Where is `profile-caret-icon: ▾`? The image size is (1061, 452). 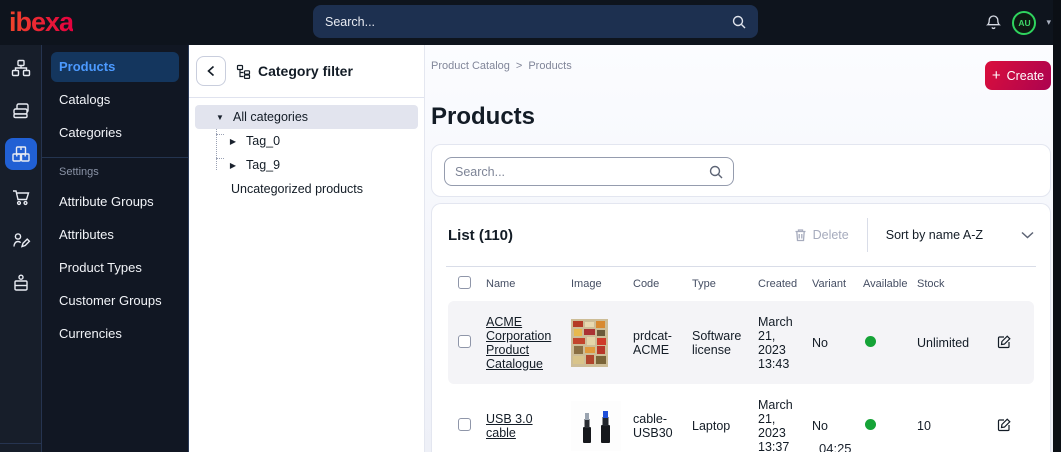 profile-caret-icon: ▾ is located at coordinates (1048, 22).